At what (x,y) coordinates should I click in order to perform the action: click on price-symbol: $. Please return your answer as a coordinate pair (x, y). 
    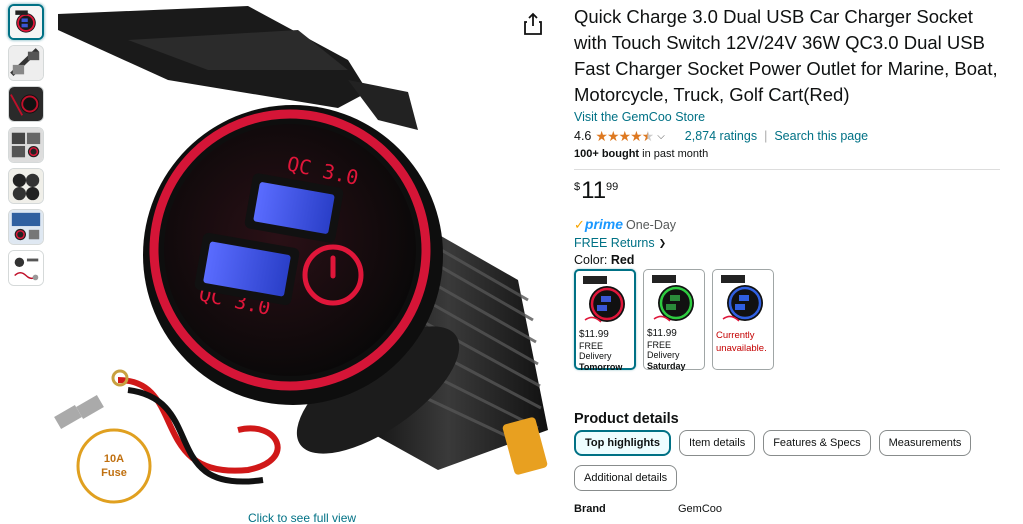
    Looking at the image, I should click on (577, 187).